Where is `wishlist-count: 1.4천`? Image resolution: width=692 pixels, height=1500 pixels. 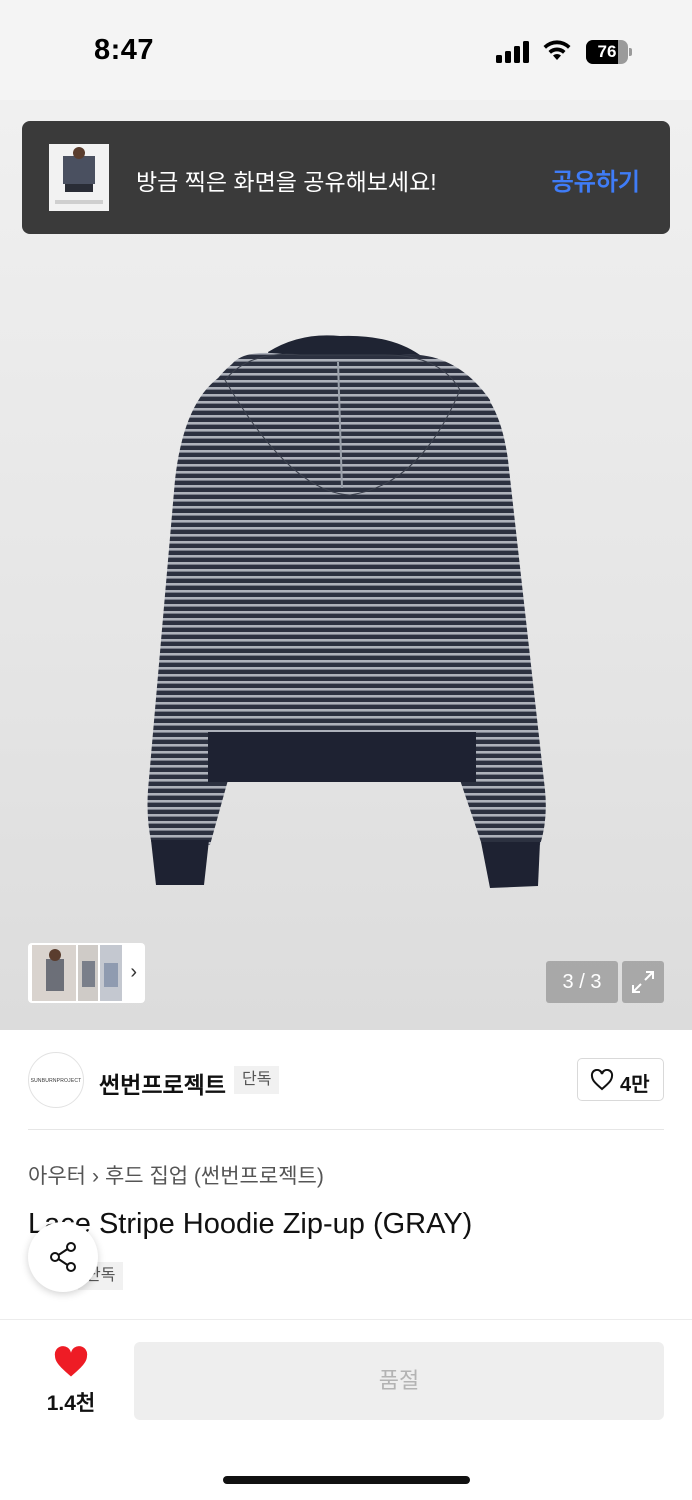
wishlist-count: 1.4천 is located at coordinates (71, 1403).